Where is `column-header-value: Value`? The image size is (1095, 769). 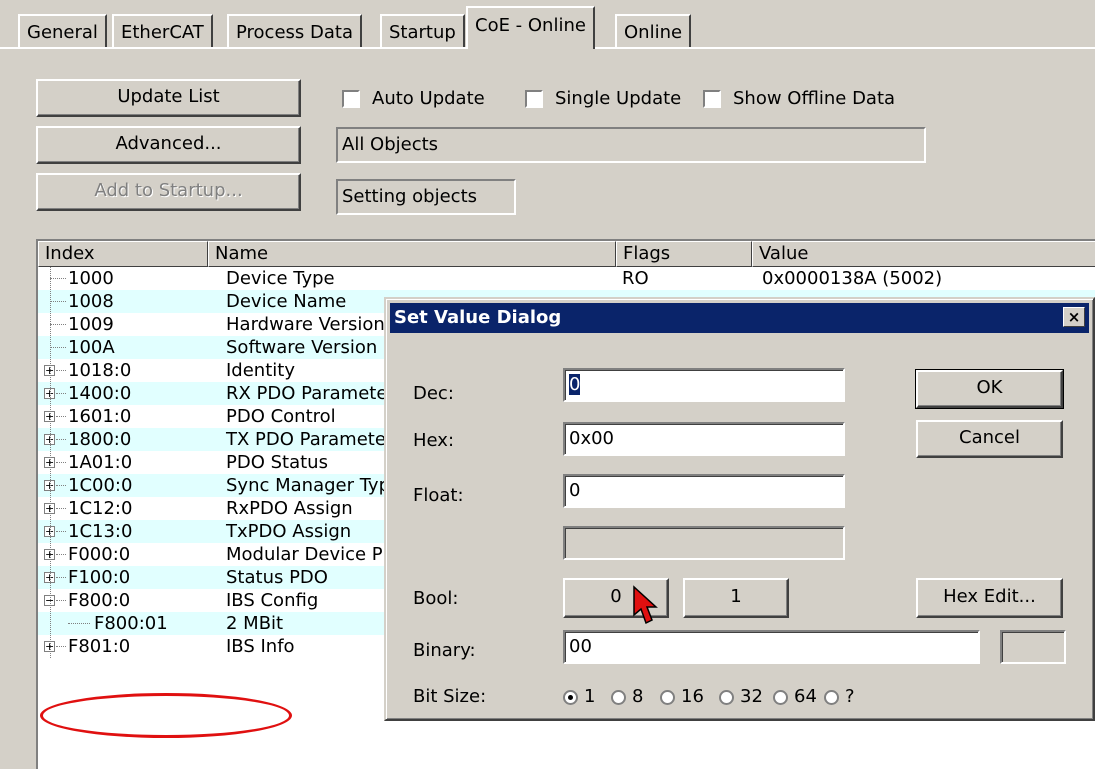
column-header-value: Value is located at coordinates (923, 254).